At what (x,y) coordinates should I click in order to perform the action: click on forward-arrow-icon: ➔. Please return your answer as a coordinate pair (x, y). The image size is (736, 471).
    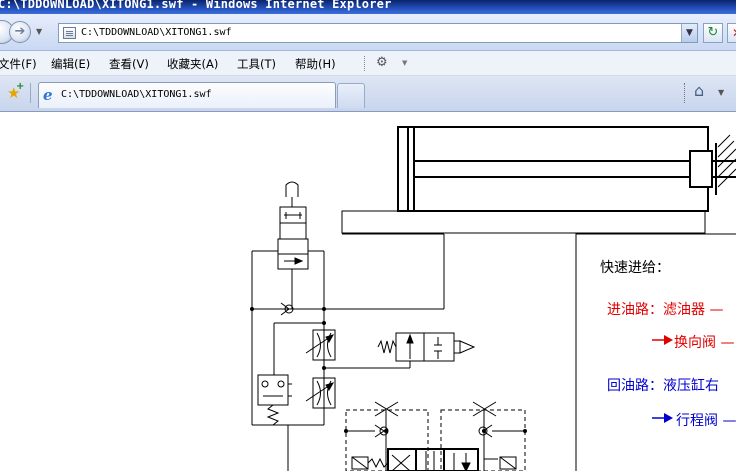
    Looking at the image, I should click on (20, 31).